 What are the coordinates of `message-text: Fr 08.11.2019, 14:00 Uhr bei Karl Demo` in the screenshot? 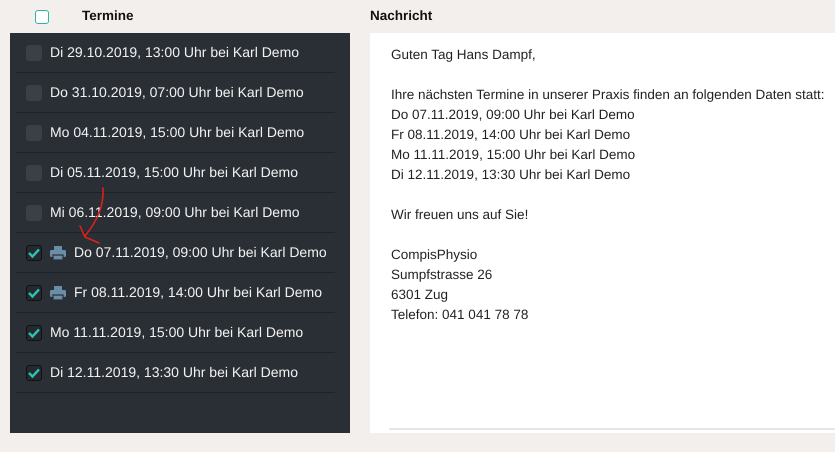 It's located at (510, 135).